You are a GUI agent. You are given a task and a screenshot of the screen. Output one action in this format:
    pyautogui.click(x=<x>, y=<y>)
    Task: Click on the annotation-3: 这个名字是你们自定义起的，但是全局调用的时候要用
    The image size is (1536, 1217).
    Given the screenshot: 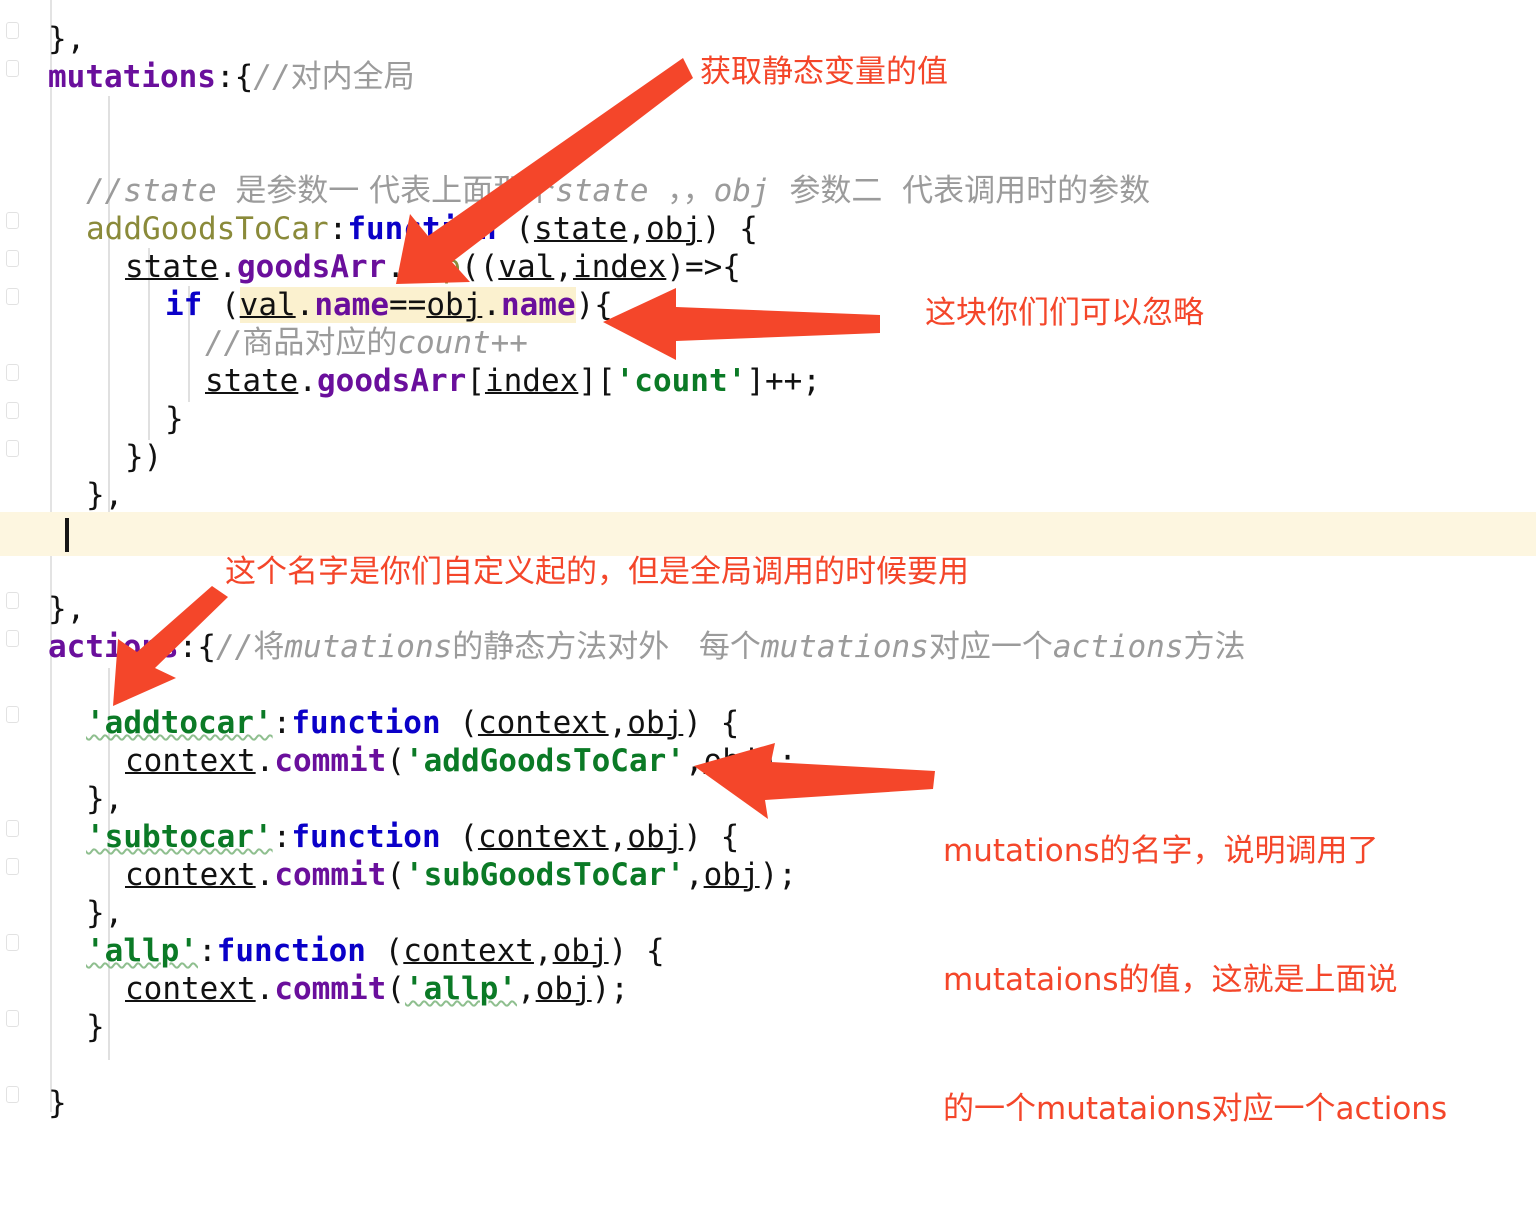 What is the action you would take?
    pyautogui.click(x=597, y=572)
    